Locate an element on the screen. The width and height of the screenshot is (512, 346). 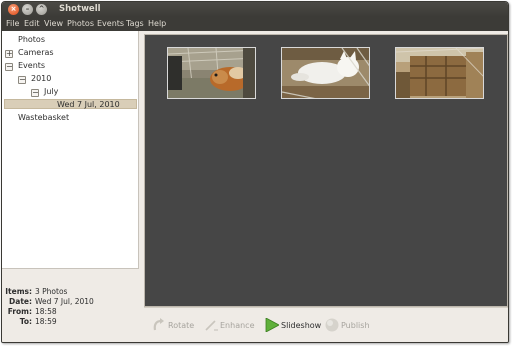
window-title: Shotwell is located at coordinates (80, 9).